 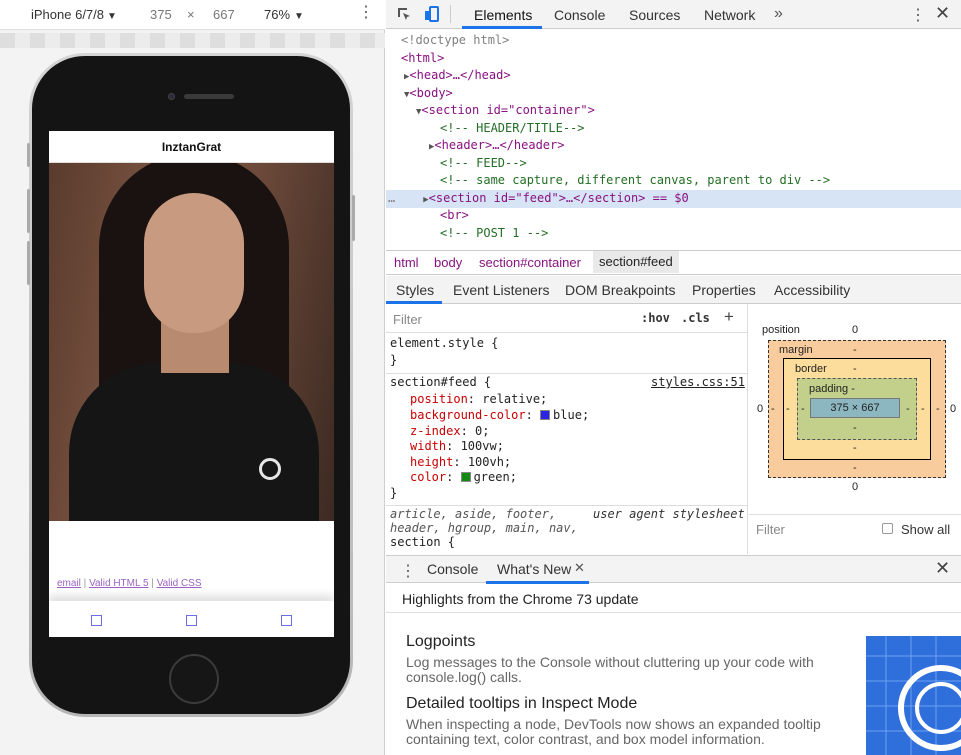 What do you see at coordinates (855, 330) in the screenshot?
I see `position-top: 0` at bounding box center [855, 330].